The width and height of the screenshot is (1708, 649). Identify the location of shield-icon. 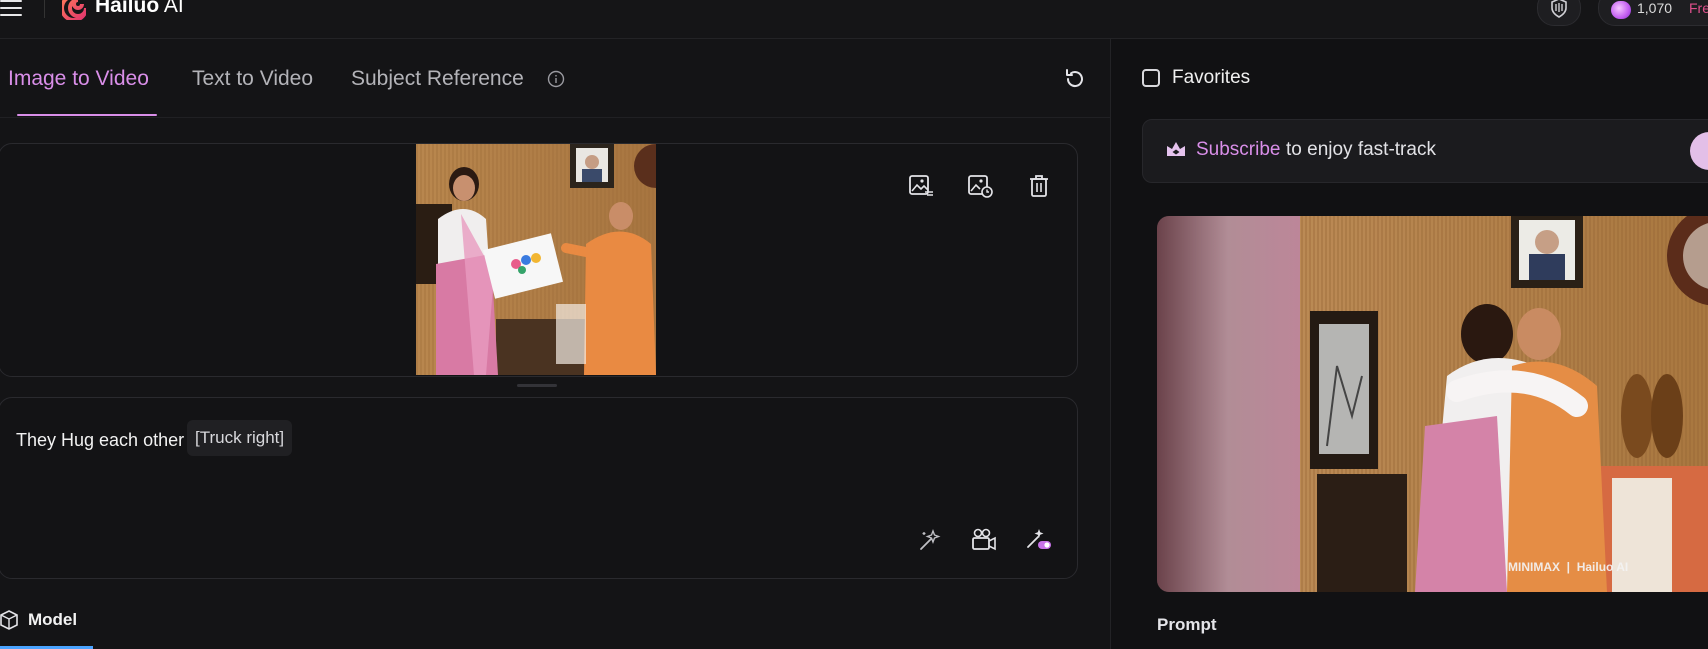
(1559, 9).